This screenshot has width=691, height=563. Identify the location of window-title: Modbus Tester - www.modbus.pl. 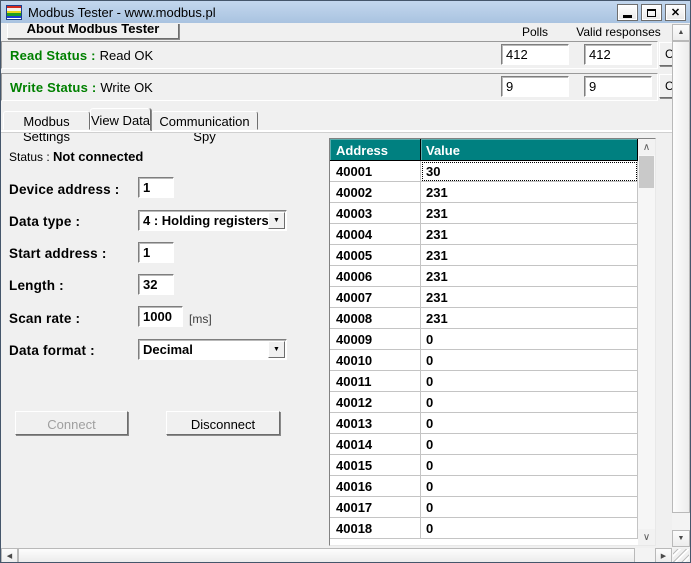
(122, 12).